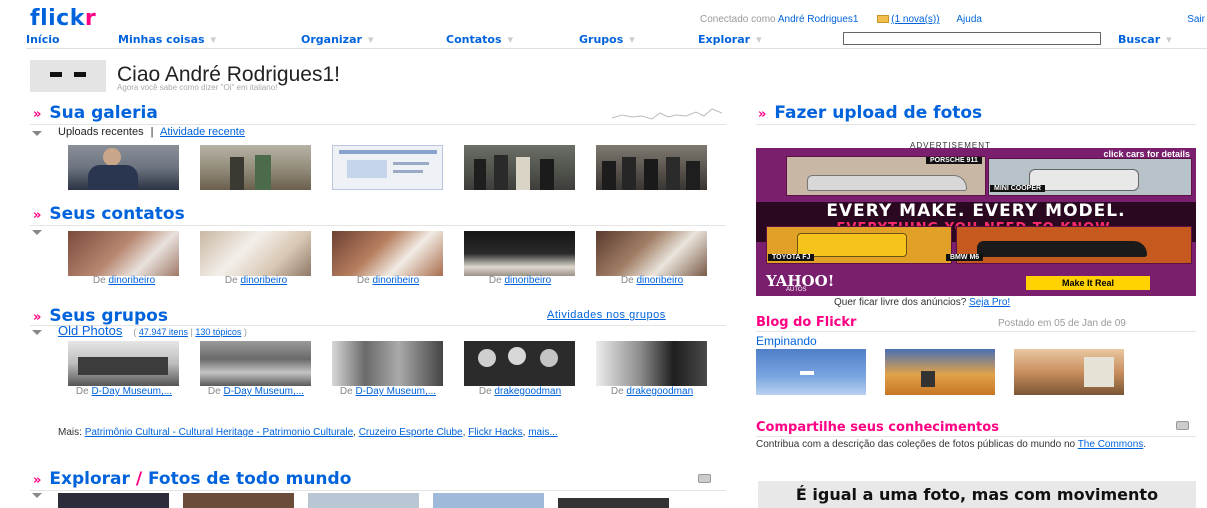 This screenshot has width=1207, height=508. What do you see at coordinates (43, 39) in the screenshot?
I see `nav-home: Início` at bounding box center [43, 39].